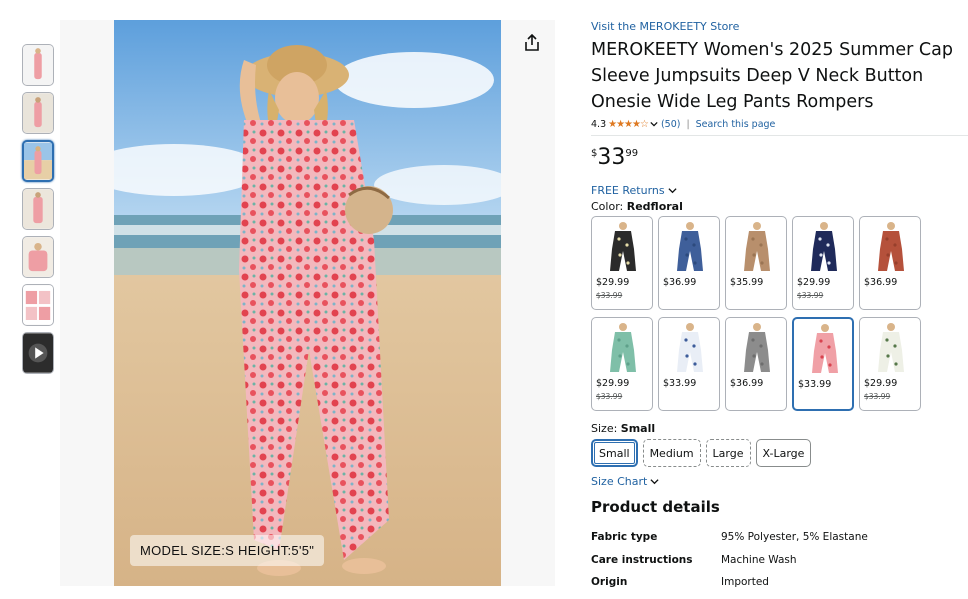 The height and width of the screenshot is (599, 968). I want to click on detail-row-care: Care instructions Machine Wash, so click(779, 560).